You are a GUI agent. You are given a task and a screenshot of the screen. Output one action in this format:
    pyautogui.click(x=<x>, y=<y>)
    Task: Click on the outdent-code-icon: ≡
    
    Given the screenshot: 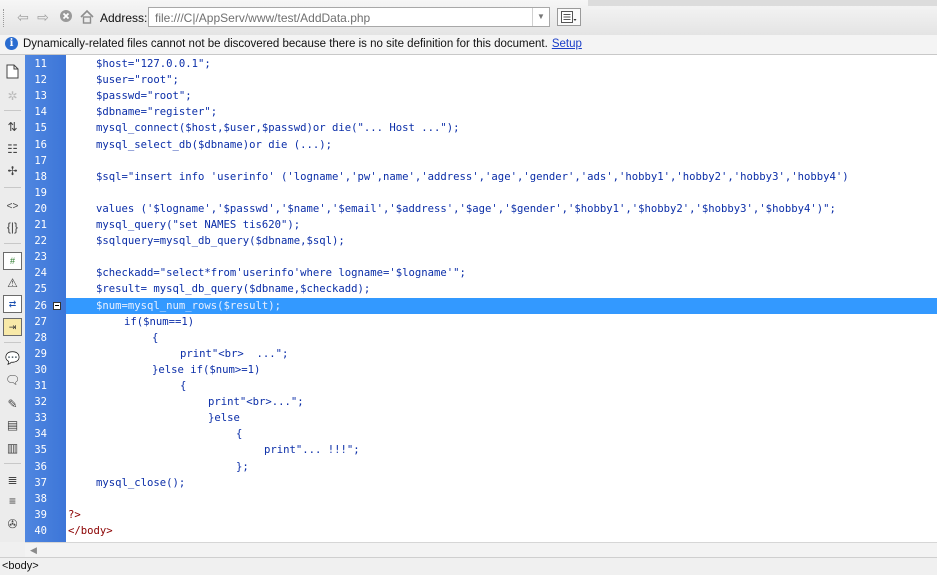 What is the action you would take?
    pyautogui.click(x=12, y=501)
    